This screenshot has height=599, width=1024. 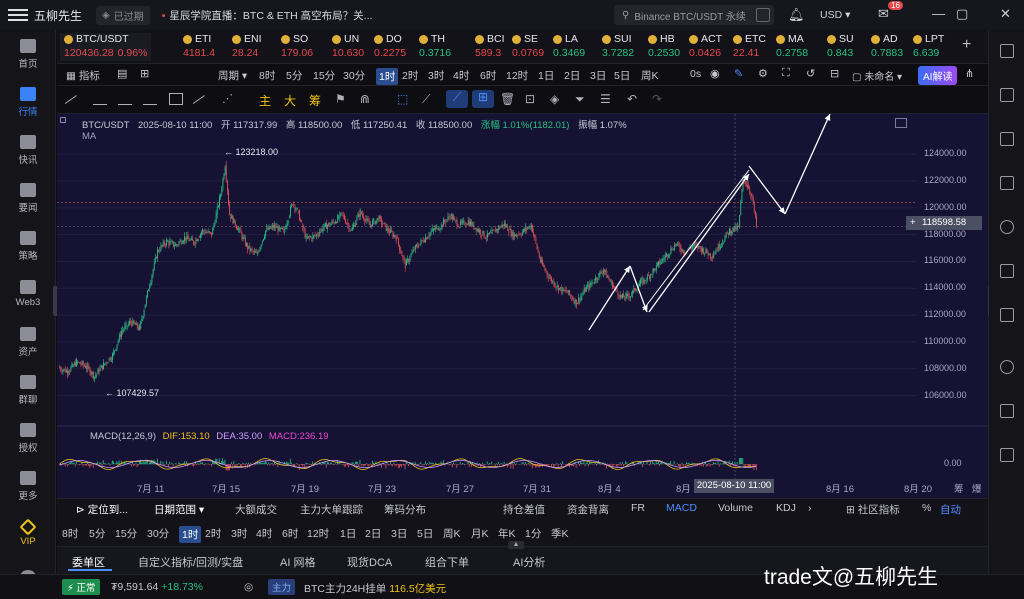 I want to click on next-indicator-icon: ›, so click(x=810, y=508).